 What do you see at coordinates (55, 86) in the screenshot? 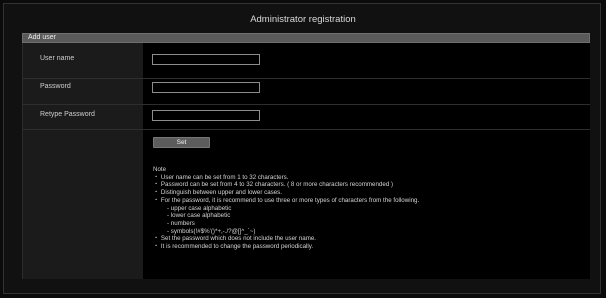
I see `password-label: Password` at bounding box center [55, 86].